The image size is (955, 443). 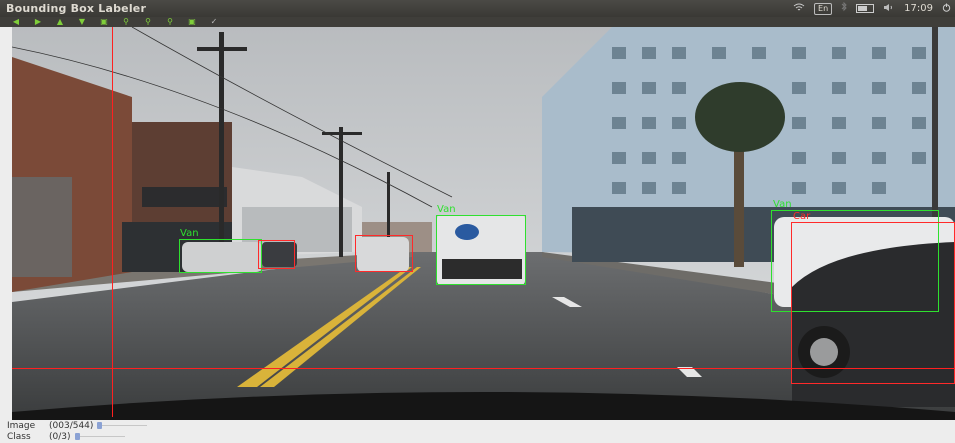 What do you see at coordinates (481, 250) in the screenshot?
I see `bbox-van-center` at bounding box center [481, 250].